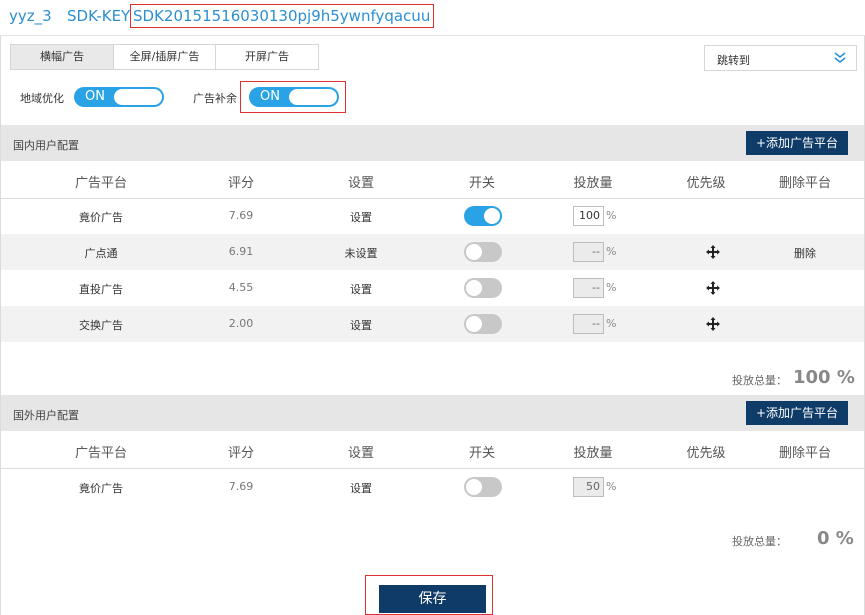 This screenshot has height=615, width=865. Describe the element at coordinates (241, 323) in the screenshot. I see `platform-score: 2.00` at that location.